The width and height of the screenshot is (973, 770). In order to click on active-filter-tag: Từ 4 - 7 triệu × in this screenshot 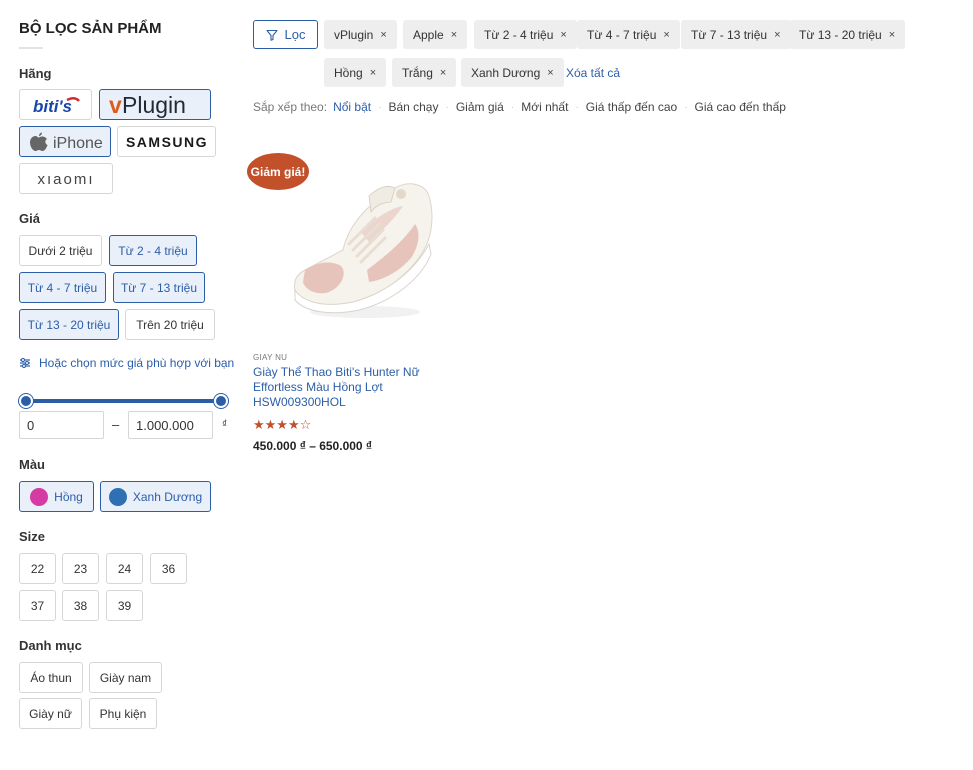, I will do `click(628, 34)`.